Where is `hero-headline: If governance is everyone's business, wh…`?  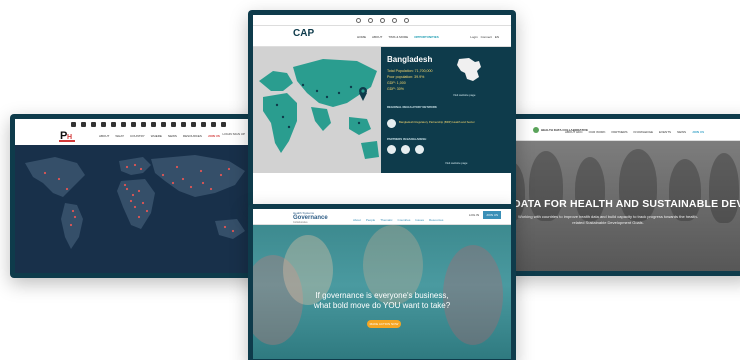
hero-headline: If governance is everyone's business, wh… is located at coordinates (382, 300).